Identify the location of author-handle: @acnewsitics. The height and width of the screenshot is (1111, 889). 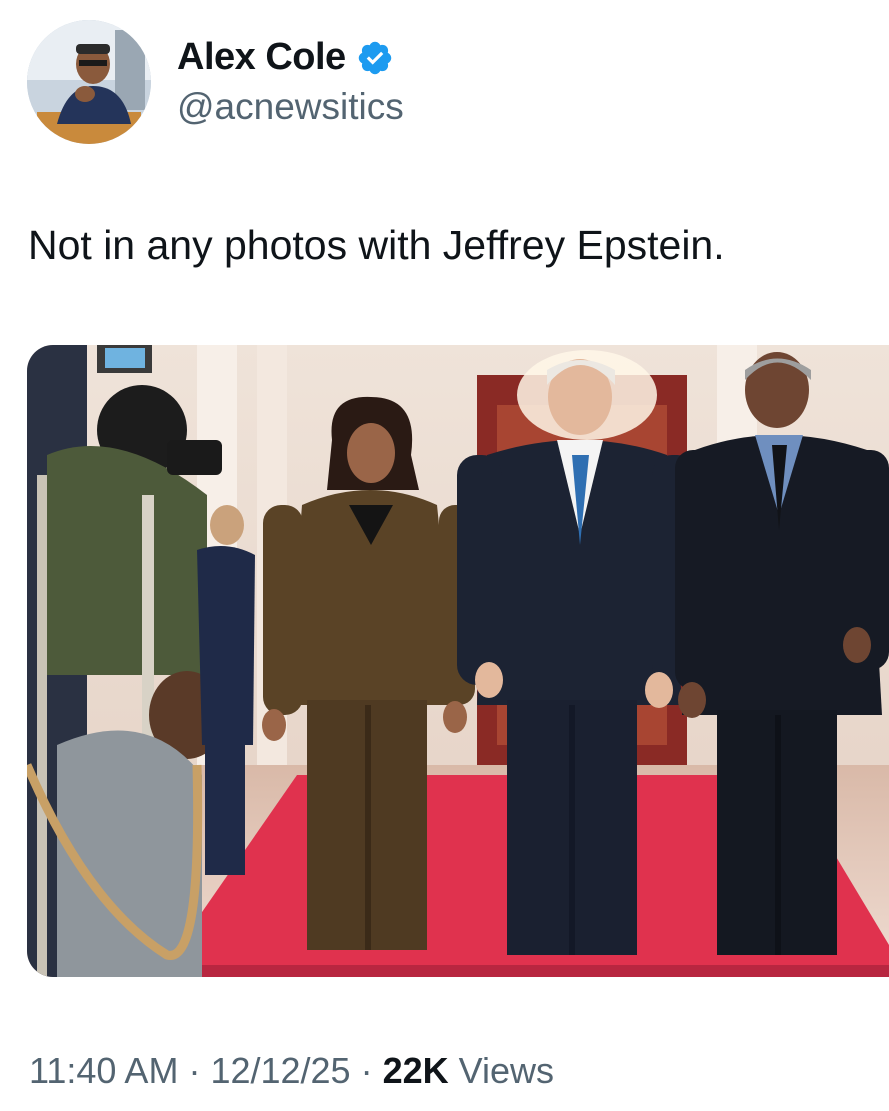
(290, 107).